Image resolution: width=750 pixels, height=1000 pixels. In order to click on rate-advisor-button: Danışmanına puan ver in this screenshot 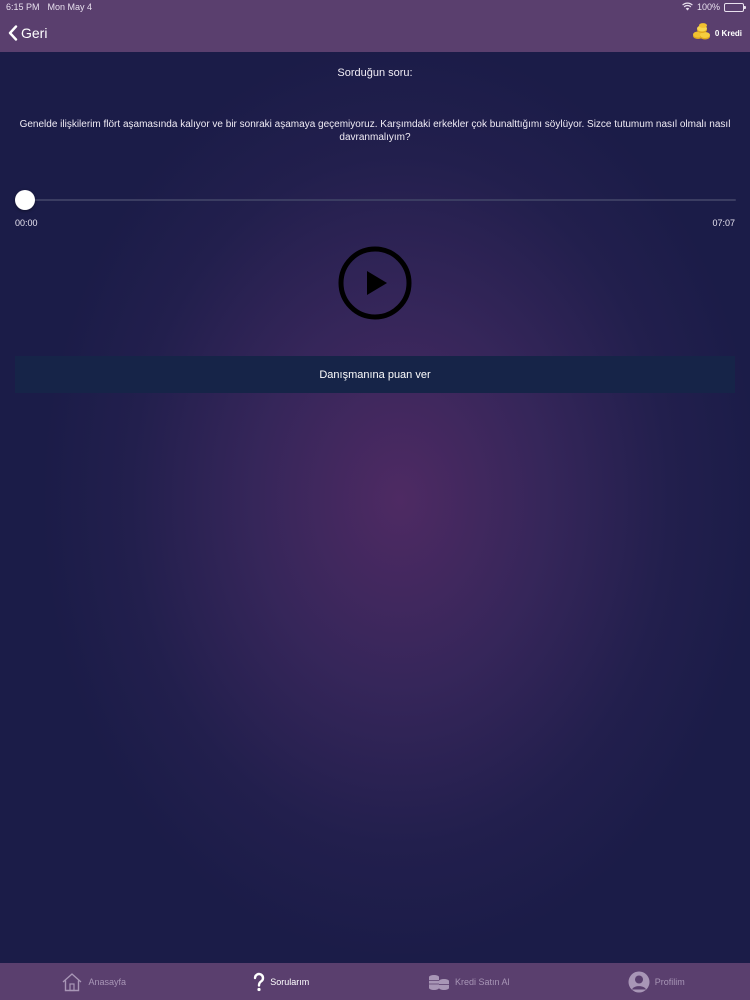, I will do `click(375, 374)`.